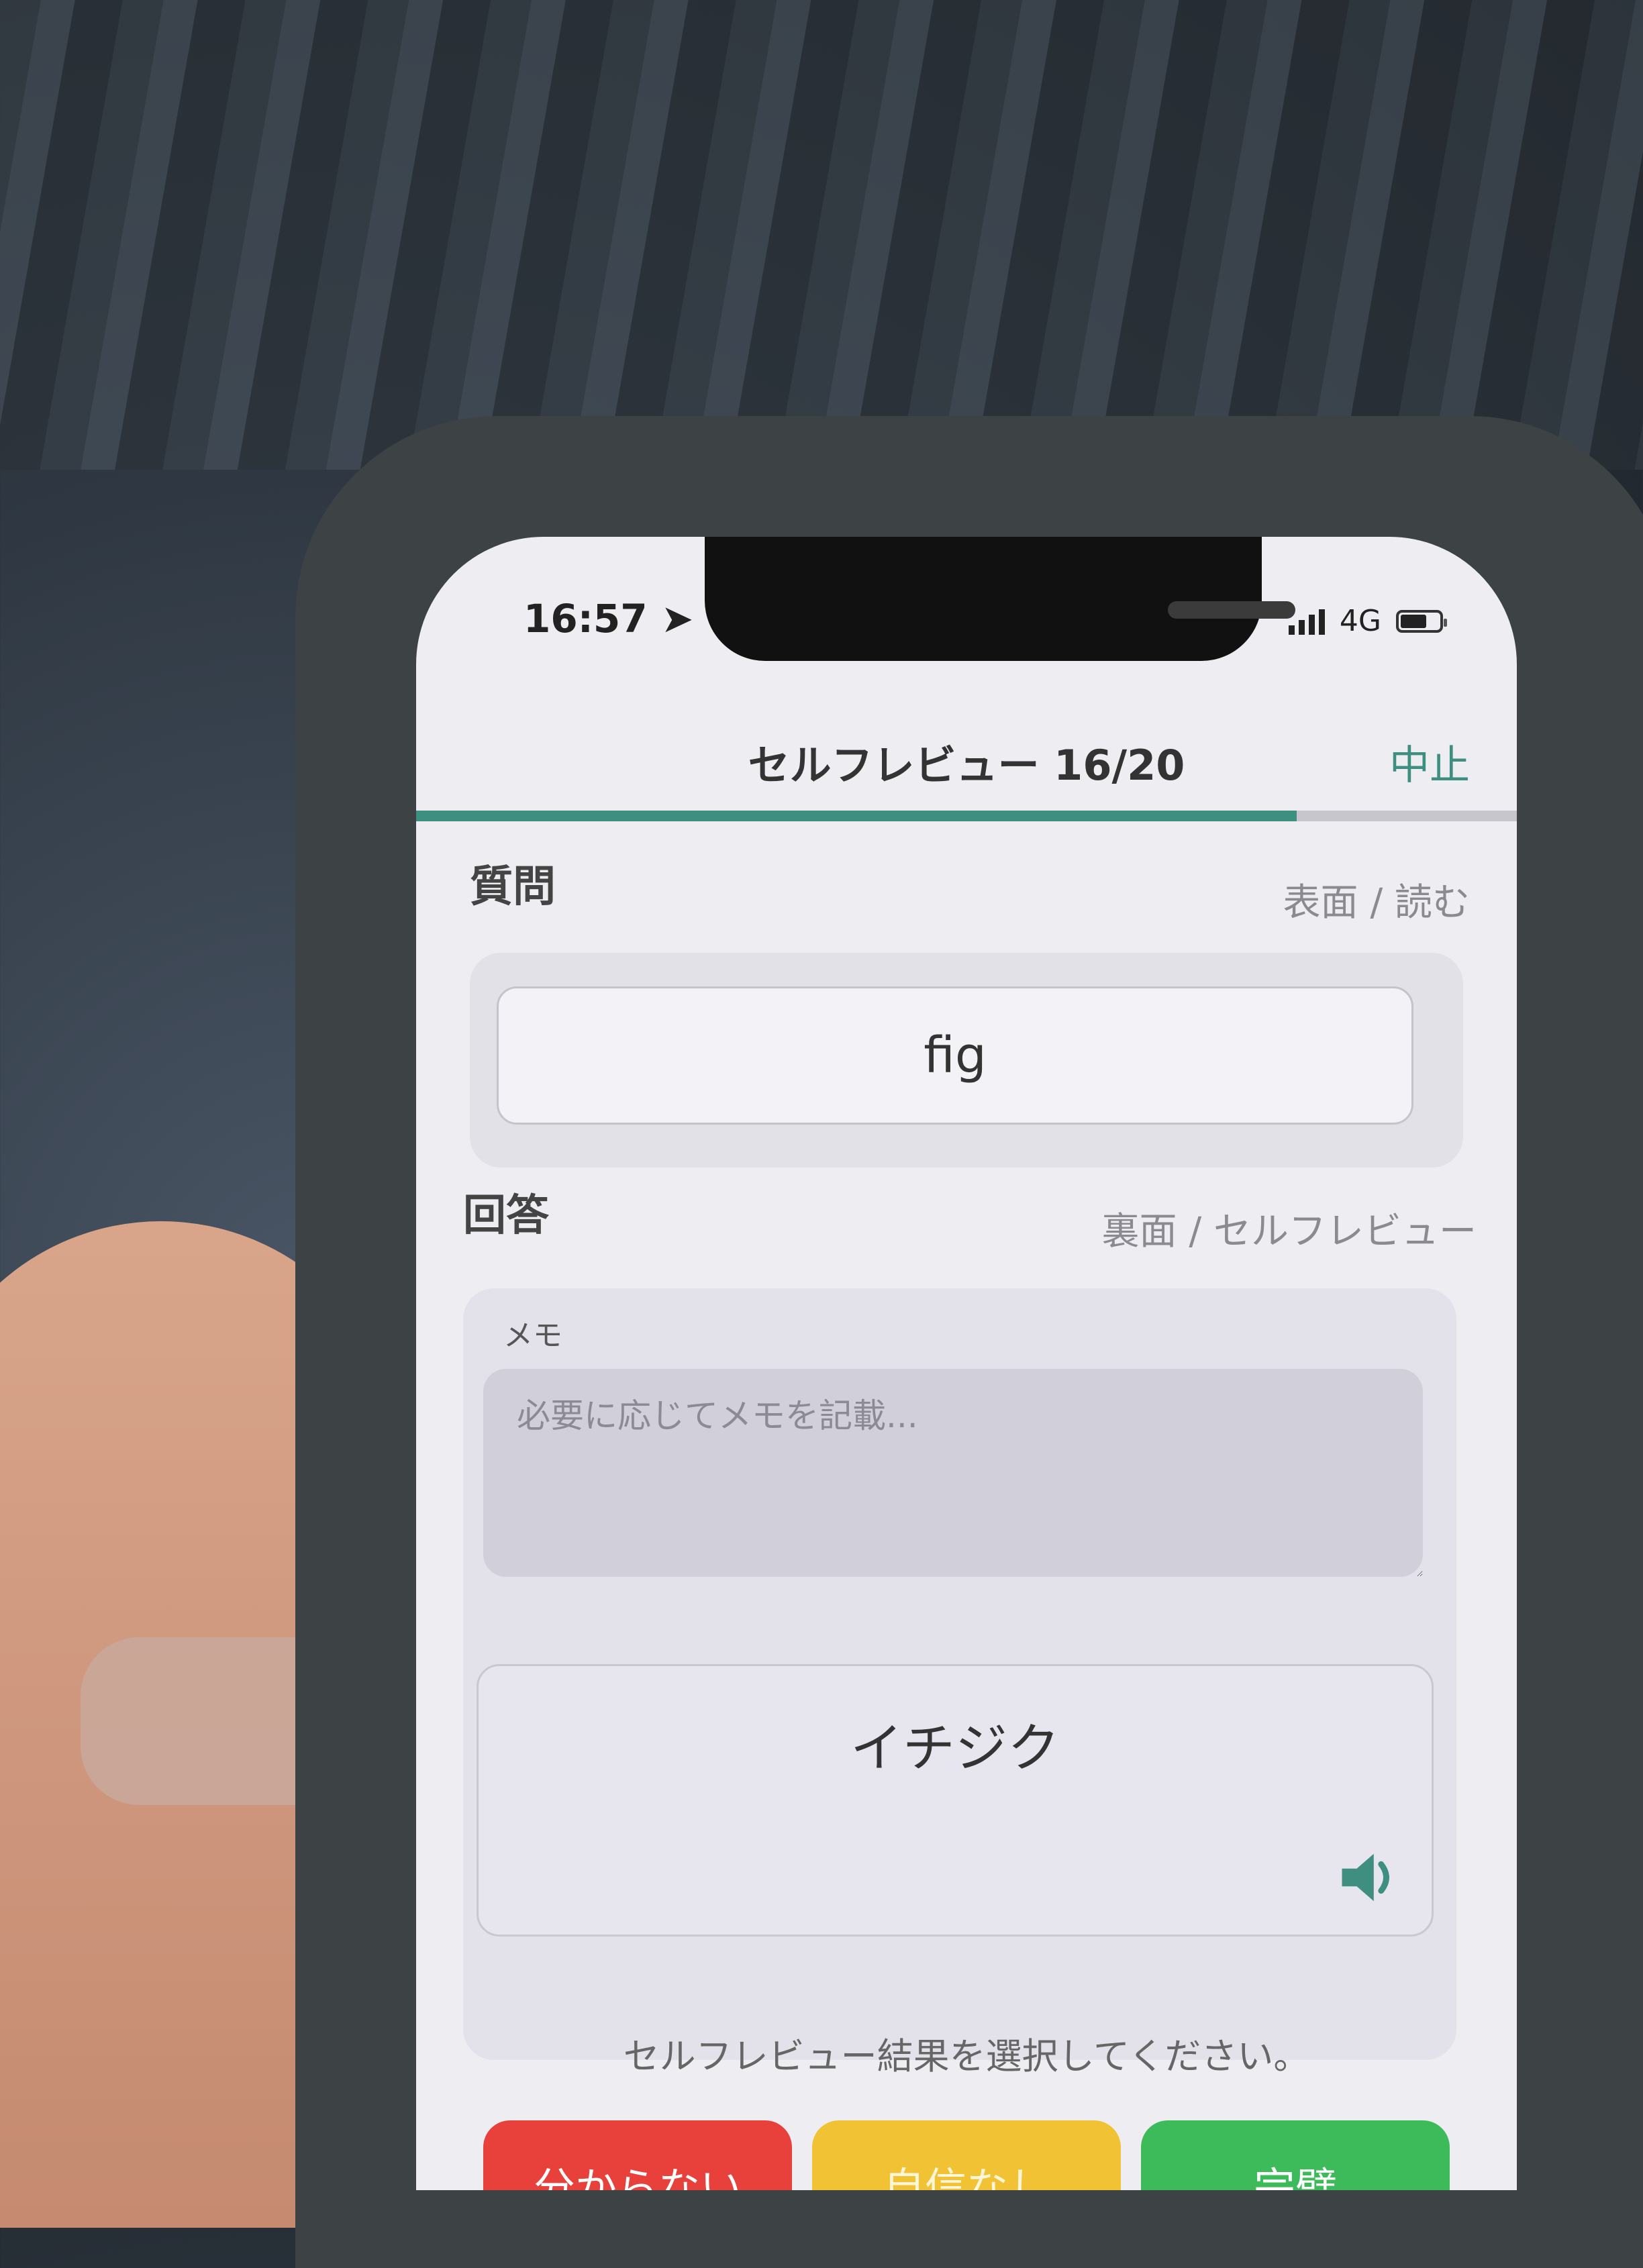  I want to click on answer-box: イチジク, so click(955, 1801).